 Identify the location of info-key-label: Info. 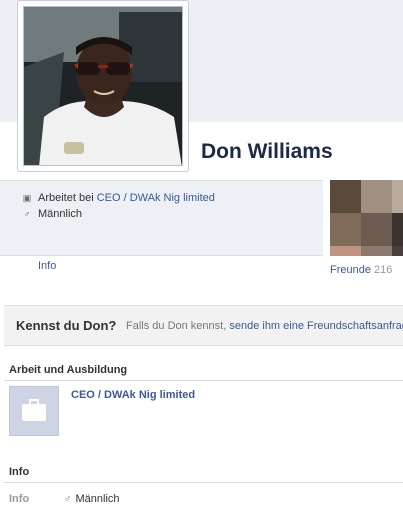
(19, 499).